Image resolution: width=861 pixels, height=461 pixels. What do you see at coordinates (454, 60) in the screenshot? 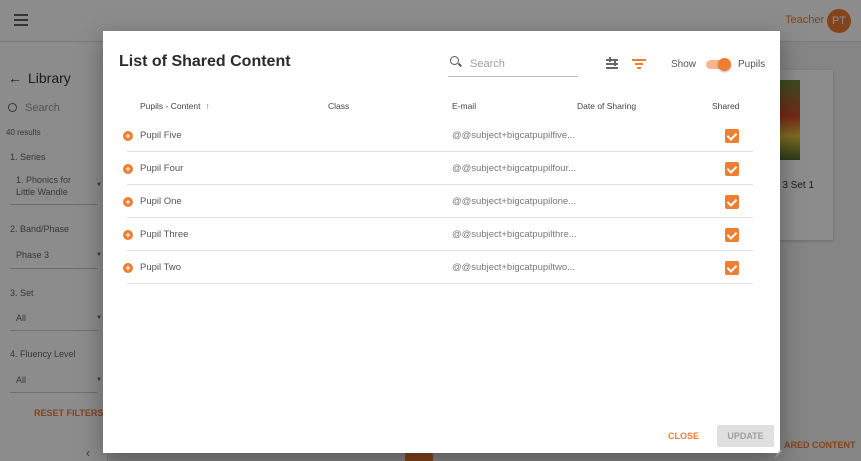
I see `search-icon` at bounding box center [454, 60].